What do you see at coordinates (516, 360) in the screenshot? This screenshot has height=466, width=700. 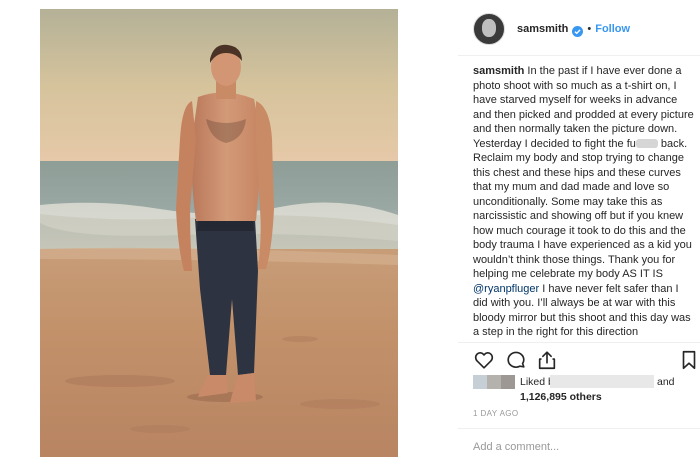 I see `comment-bubble-icon` at bounding box center [516, 360].